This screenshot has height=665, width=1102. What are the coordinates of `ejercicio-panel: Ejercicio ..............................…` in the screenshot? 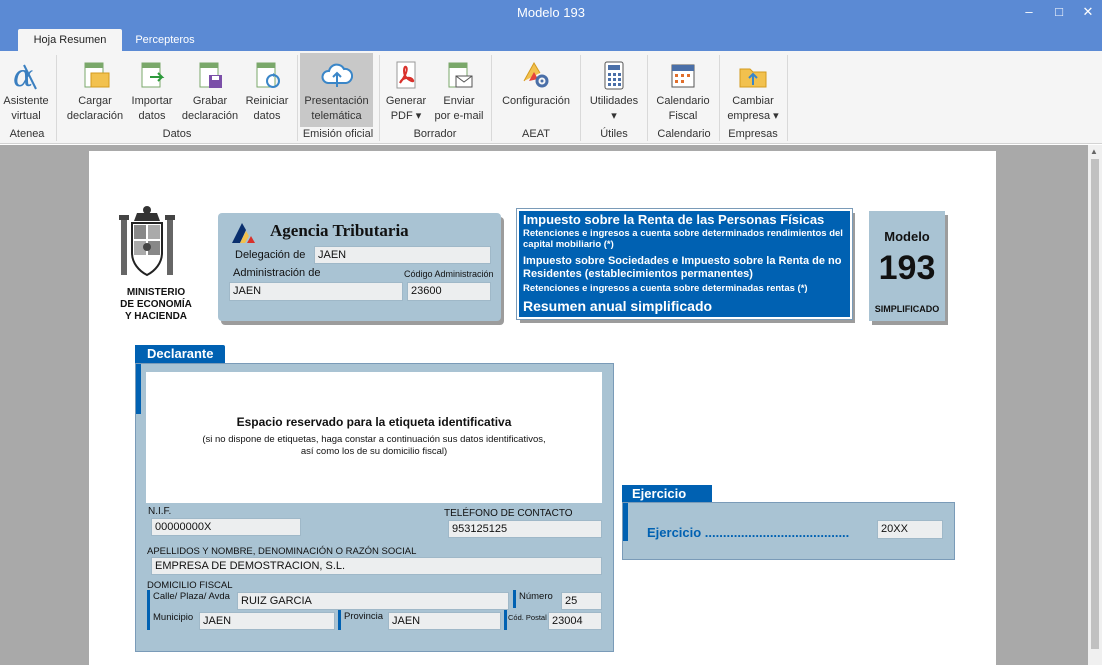 It's located at (788, 531).